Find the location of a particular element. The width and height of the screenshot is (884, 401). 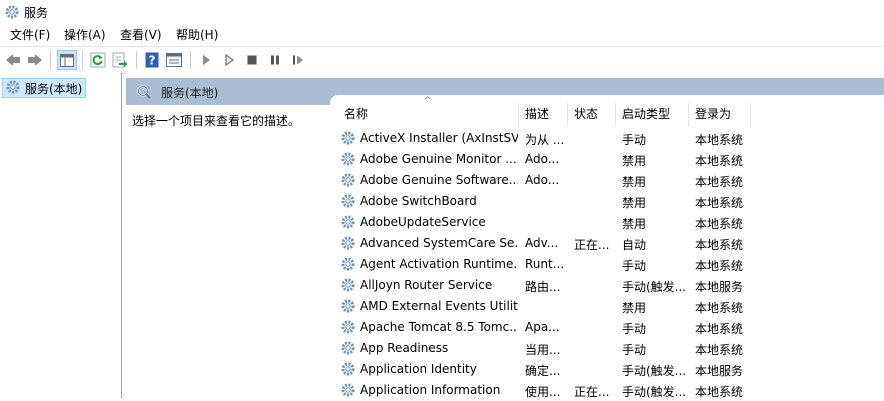

forward-arrow-icon is located at coordinates (35, 60).